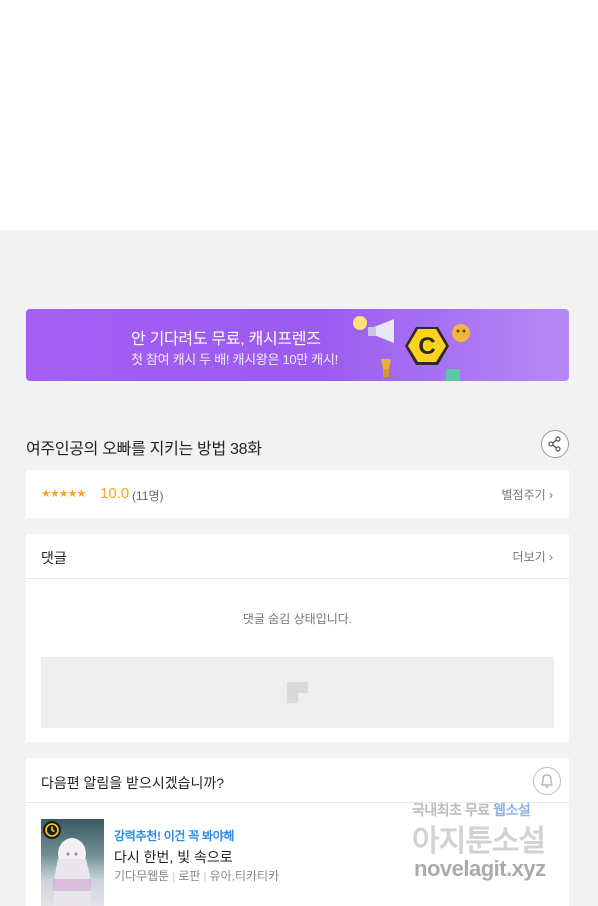 This screenshot has height=906, width=598. I want to click on comments-title: 댓글, so click(54, 558).